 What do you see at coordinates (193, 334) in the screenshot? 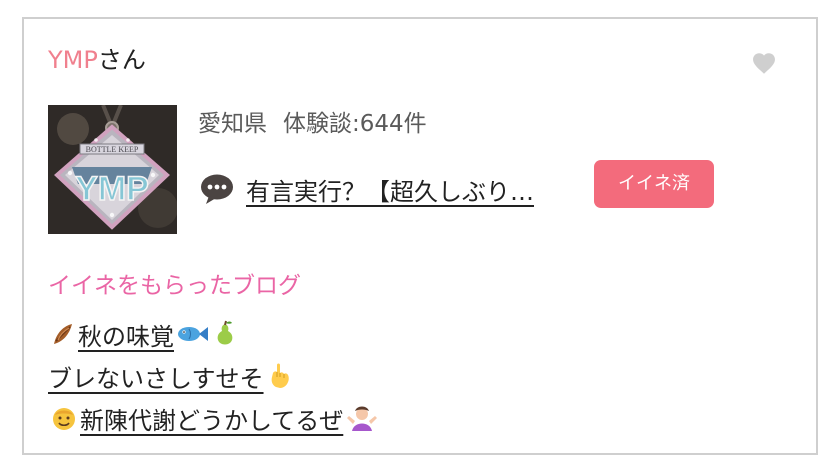
I see `fish-icon` at bounding box center [193, 334].